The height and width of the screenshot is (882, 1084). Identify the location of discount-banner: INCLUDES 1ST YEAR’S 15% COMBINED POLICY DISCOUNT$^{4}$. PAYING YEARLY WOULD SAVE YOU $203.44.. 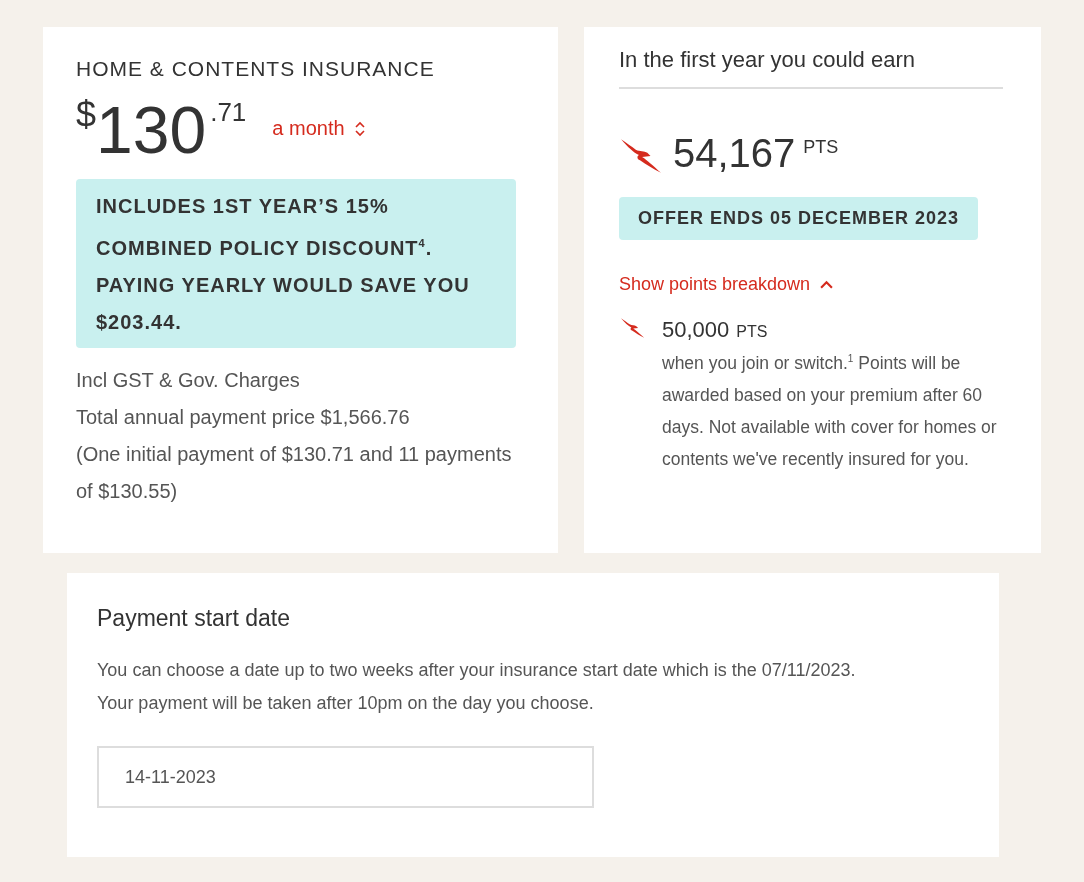
(296, 263).